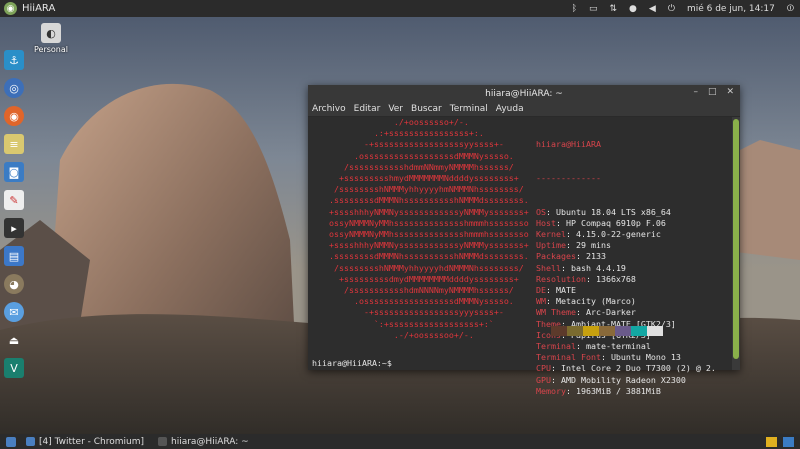 This screenshot has width=800, height=449. Describe the element at coordinates (409, 144) in the screenshot. I see `logo-line: -+ssssssssssssssssssyyssss+-` at that location.